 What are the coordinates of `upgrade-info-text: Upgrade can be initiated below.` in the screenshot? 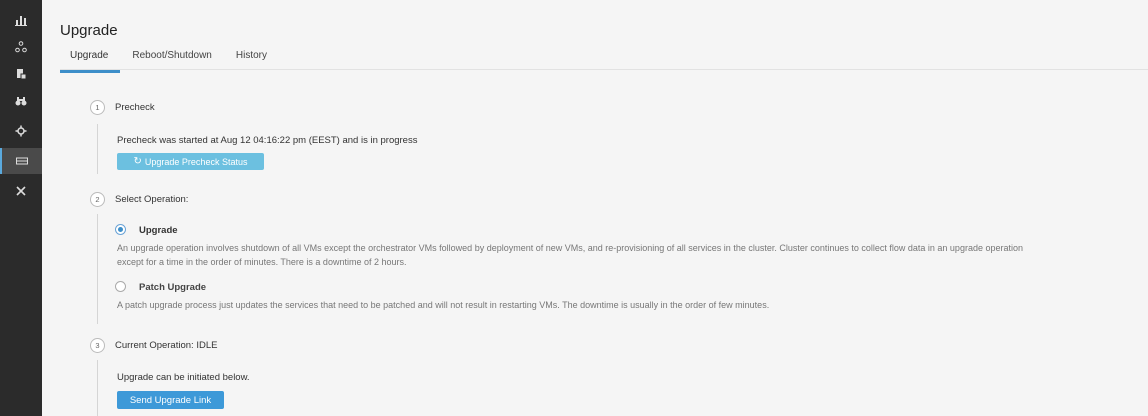 It's located at (183, 377).